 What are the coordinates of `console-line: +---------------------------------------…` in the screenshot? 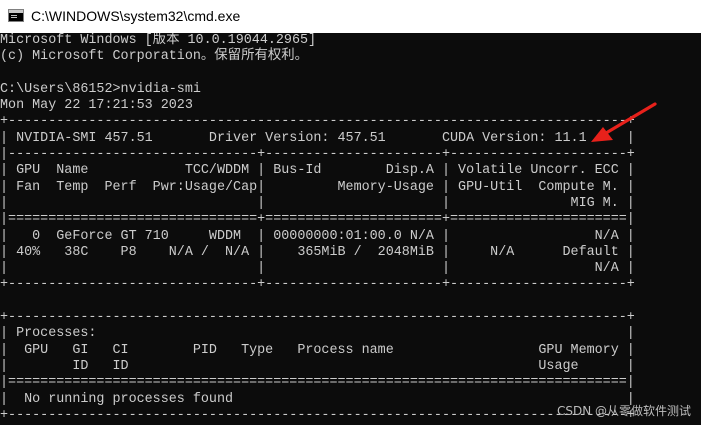 It's located at (317, 318).